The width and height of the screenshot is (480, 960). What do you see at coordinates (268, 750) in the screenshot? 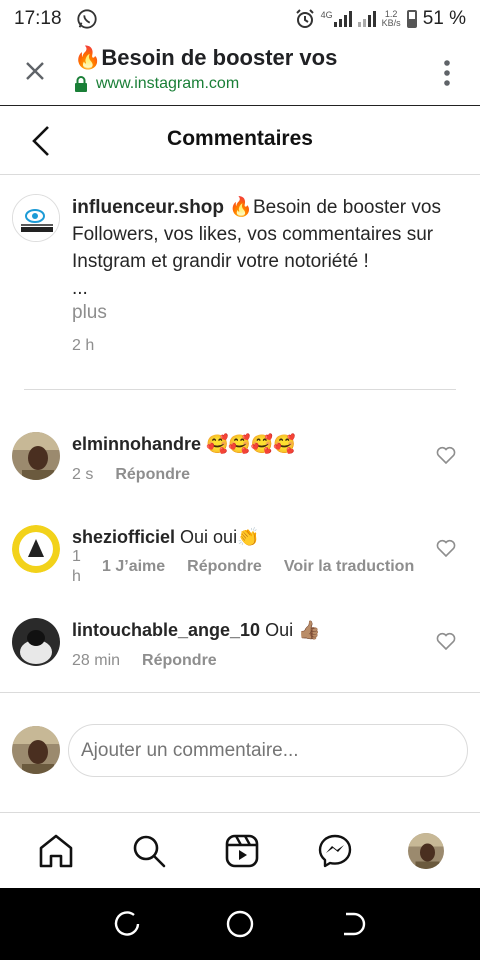
I see `comment-input` at bounding box center [268, 750].